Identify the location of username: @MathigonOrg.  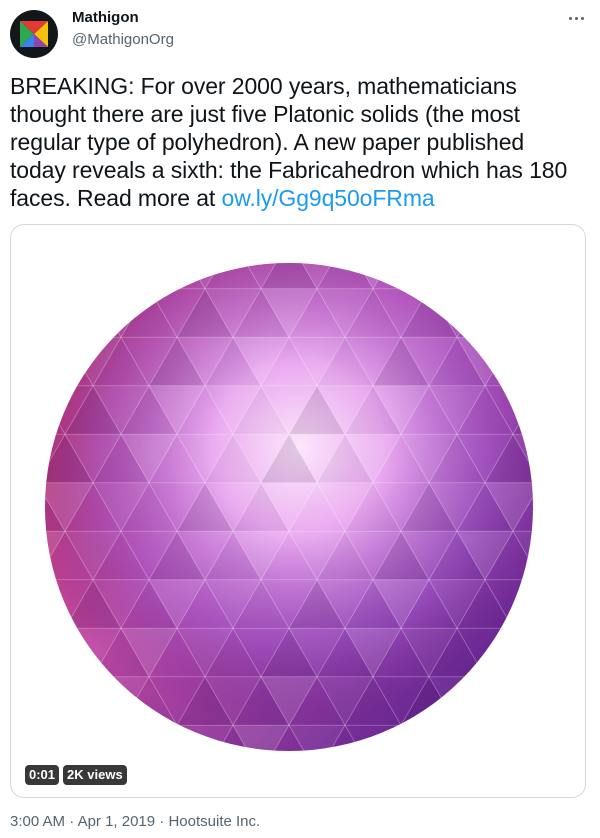
(123, 39).